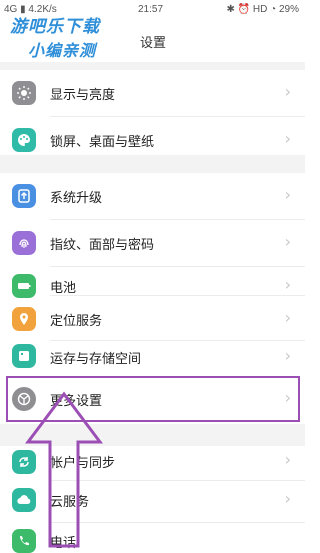  What do you see at coordinates (152, 272) in the screenshot?
I see `row-battery: 电池 ›` at bounding box center [152, 272].